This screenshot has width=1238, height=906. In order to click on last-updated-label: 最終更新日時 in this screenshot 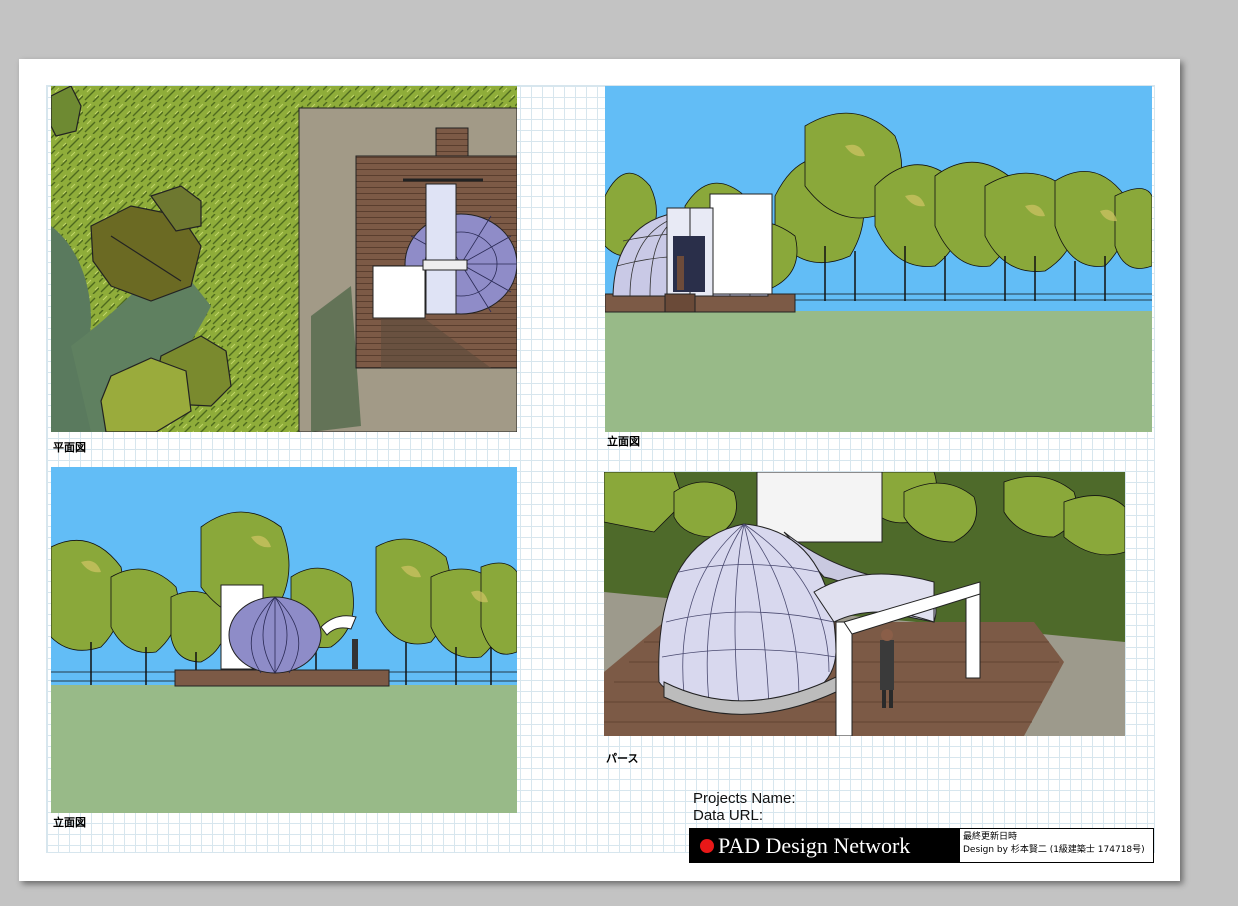, I will do `click(990, 837)`.